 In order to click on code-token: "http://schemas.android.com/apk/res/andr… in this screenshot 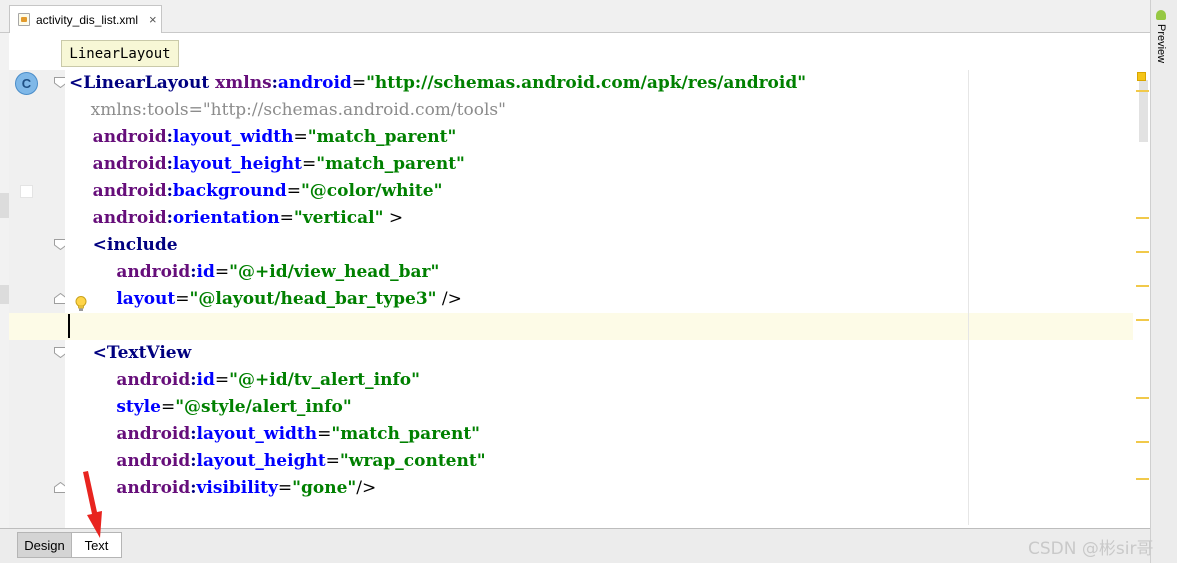, I will do `click(586, 83)`.